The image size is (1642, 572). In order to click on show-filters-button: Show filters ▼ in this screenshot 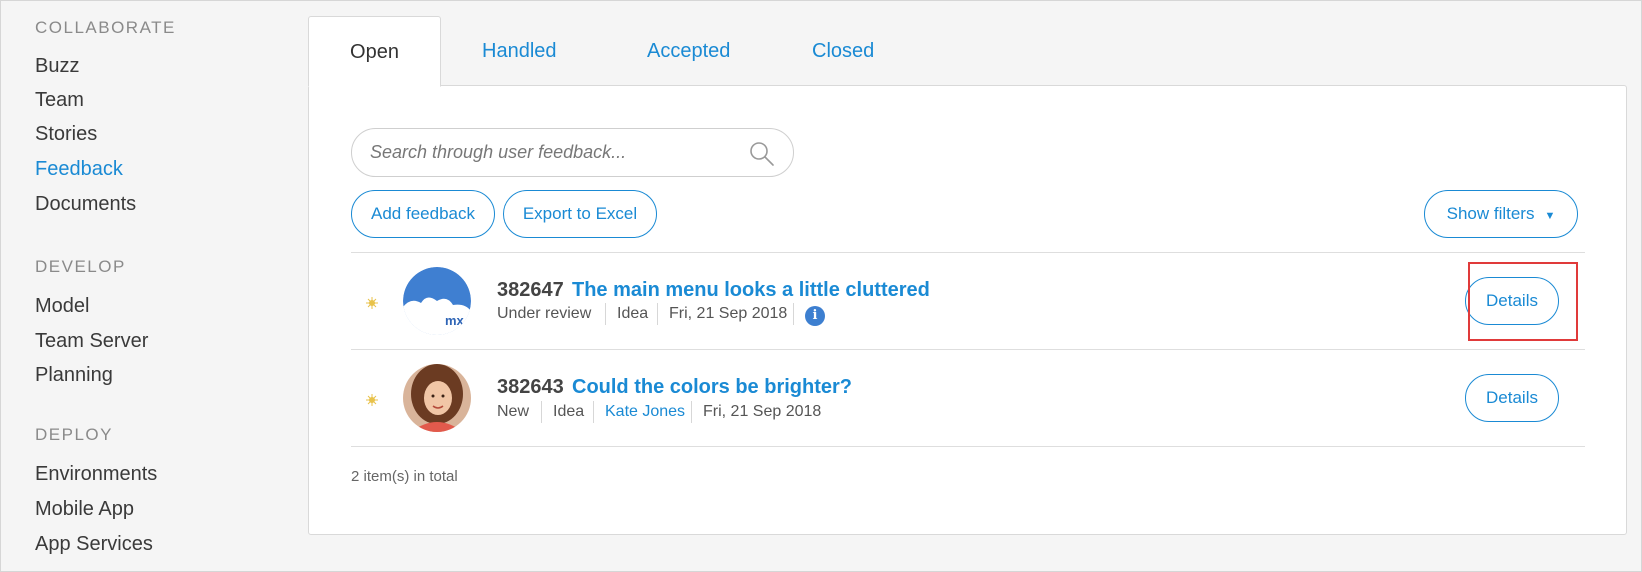, I will do `click(1501, 214)`.